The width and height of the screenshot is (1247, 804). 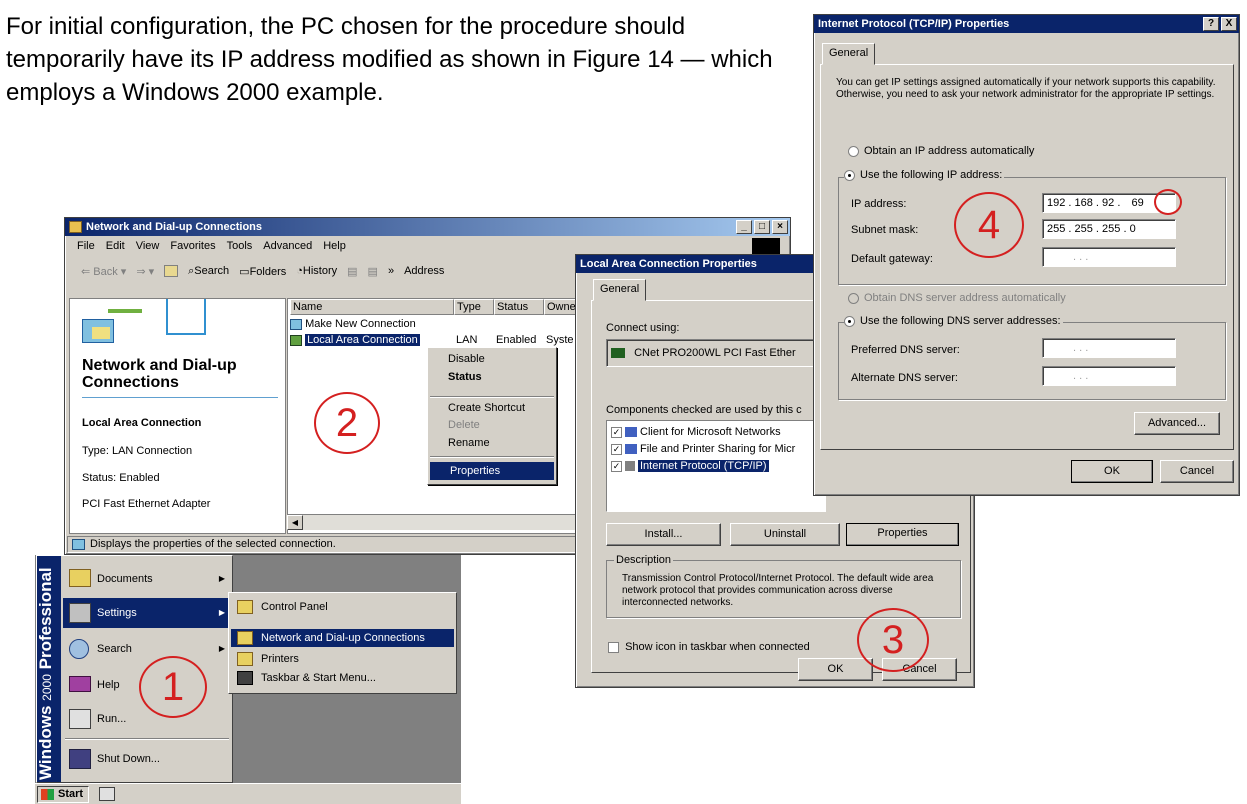 I want to click on history-button: ◔History, so click(x=316, y=271).